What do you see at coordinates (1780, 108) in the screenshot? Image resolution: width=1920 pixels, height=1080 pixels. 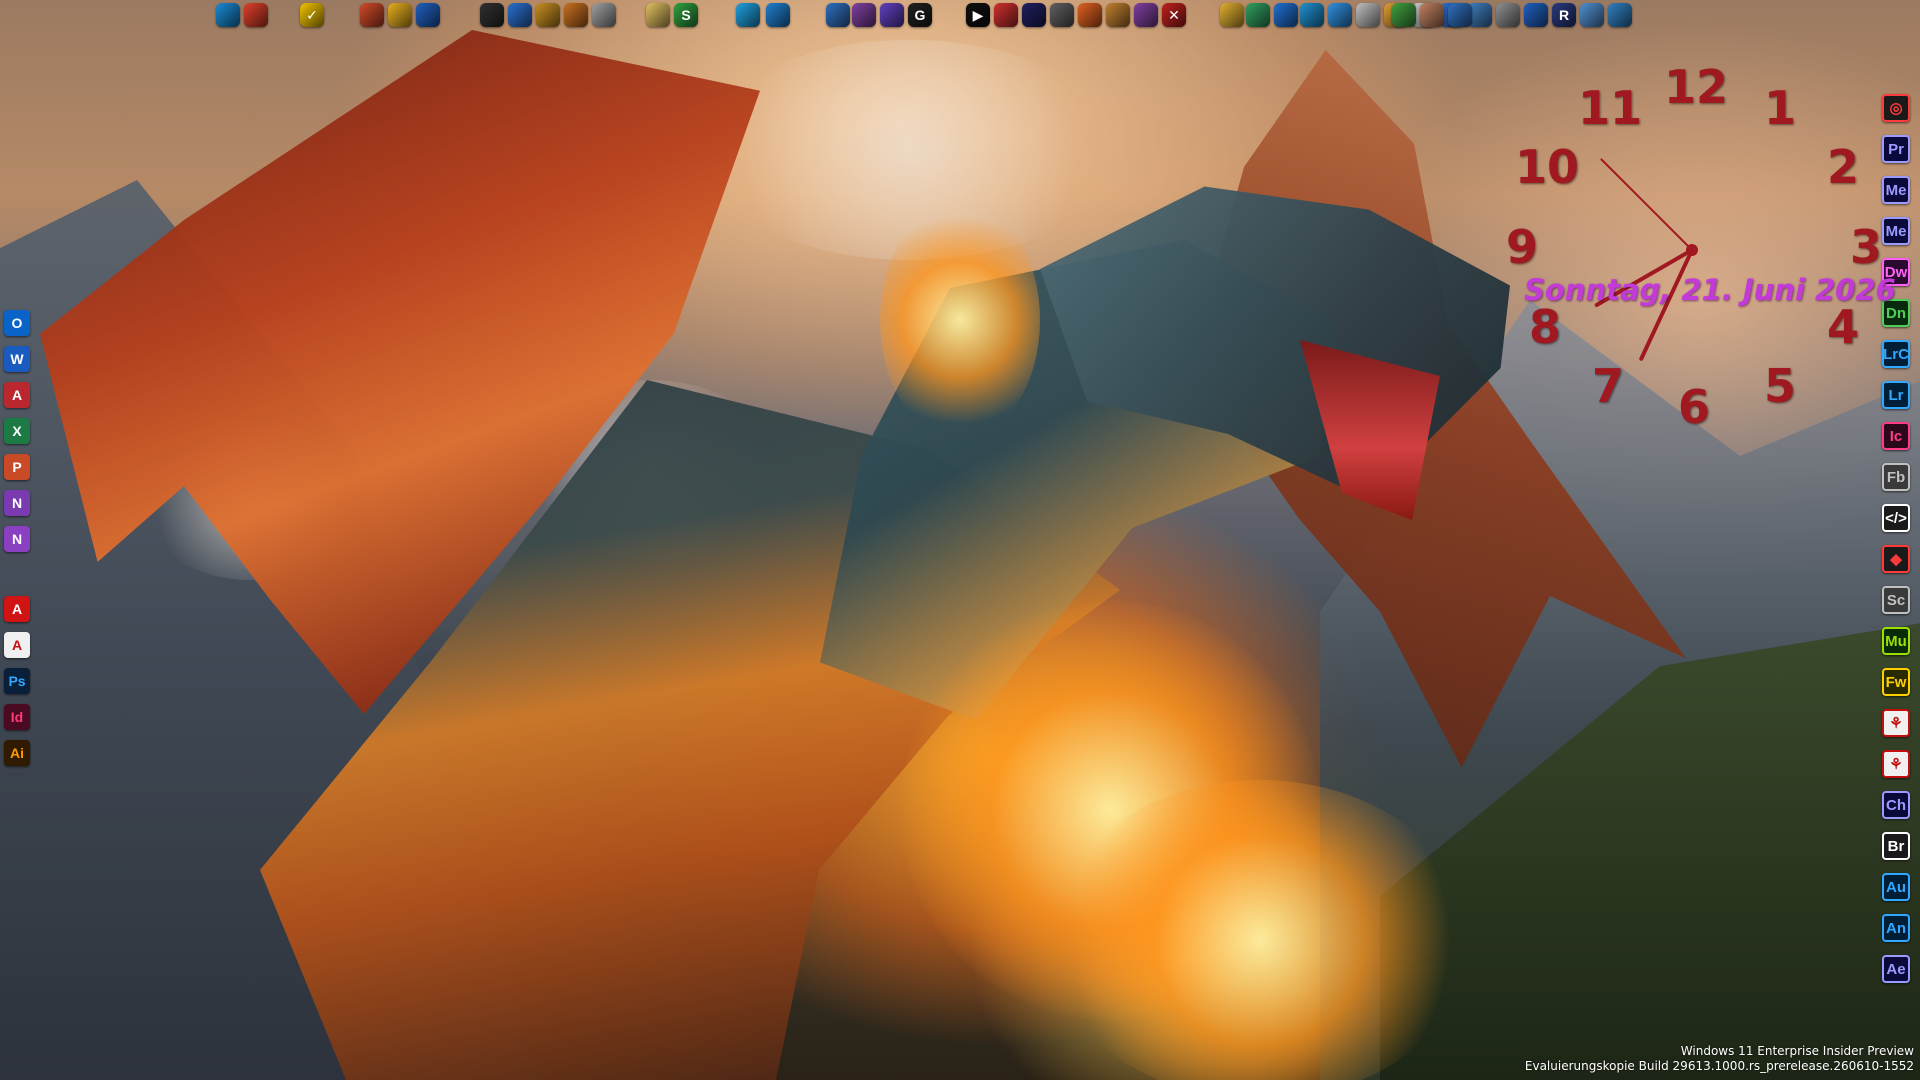 I see `clock-number-1: 1` at bounding box center [1780, 108].